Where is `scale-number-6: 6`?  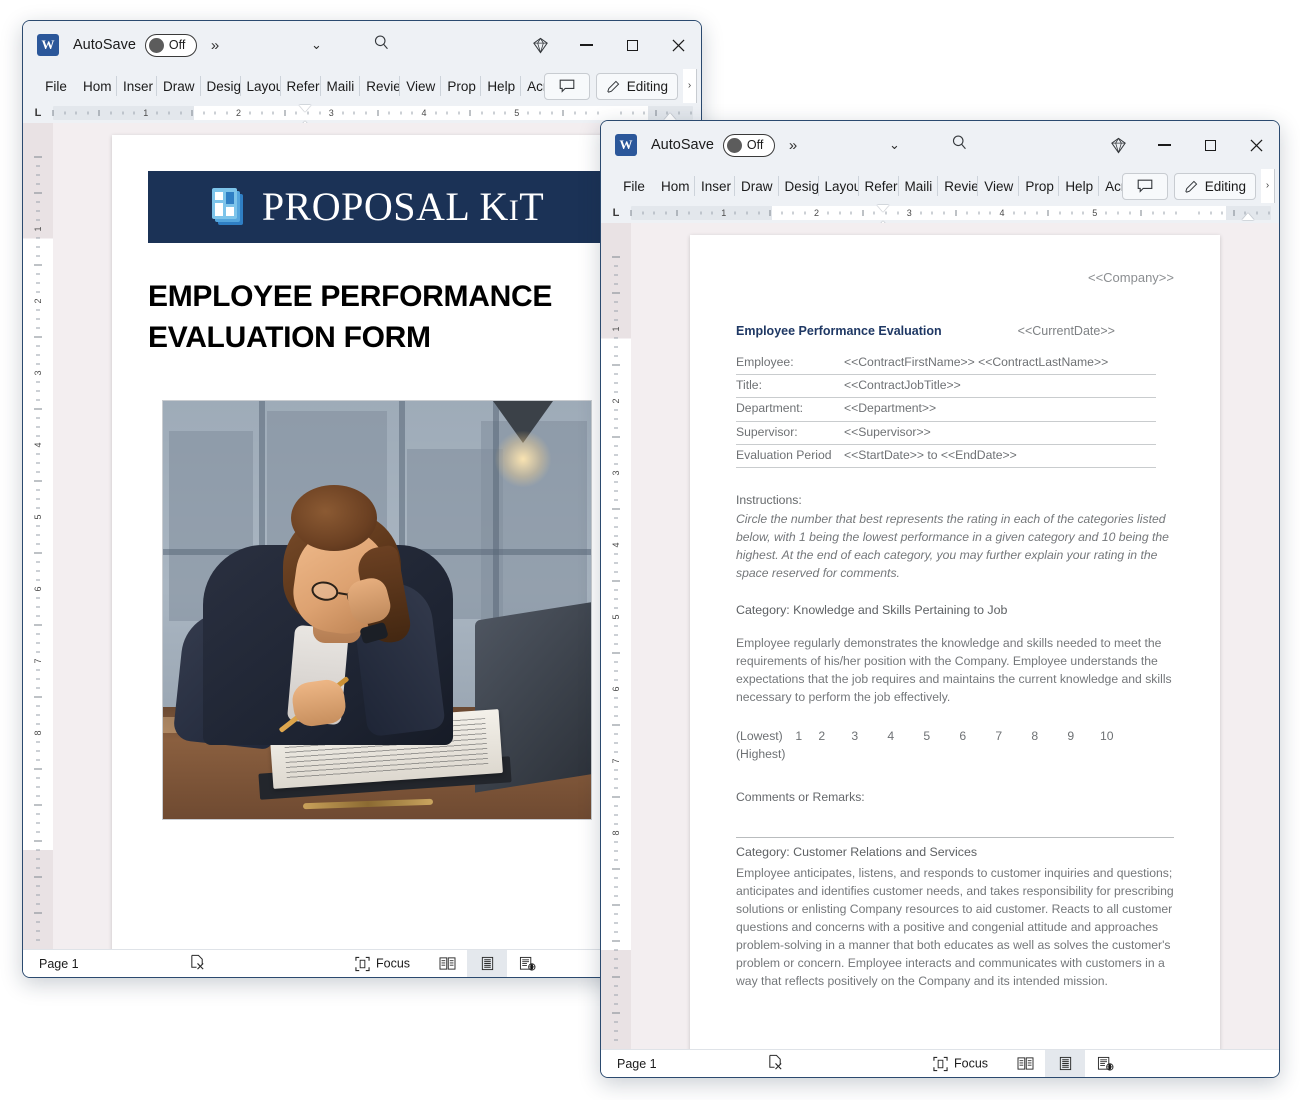
scale-number-6: 6 is located at coordinates (963, 737).